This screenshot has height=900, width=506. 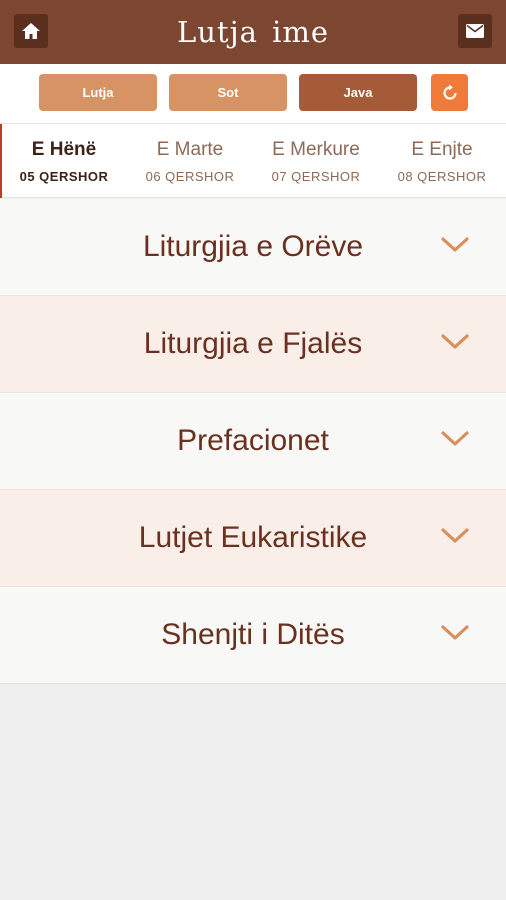 I want to click on day-tab-thursday: E Enjte 08 QERSHOR, so click(x=442, y=161).